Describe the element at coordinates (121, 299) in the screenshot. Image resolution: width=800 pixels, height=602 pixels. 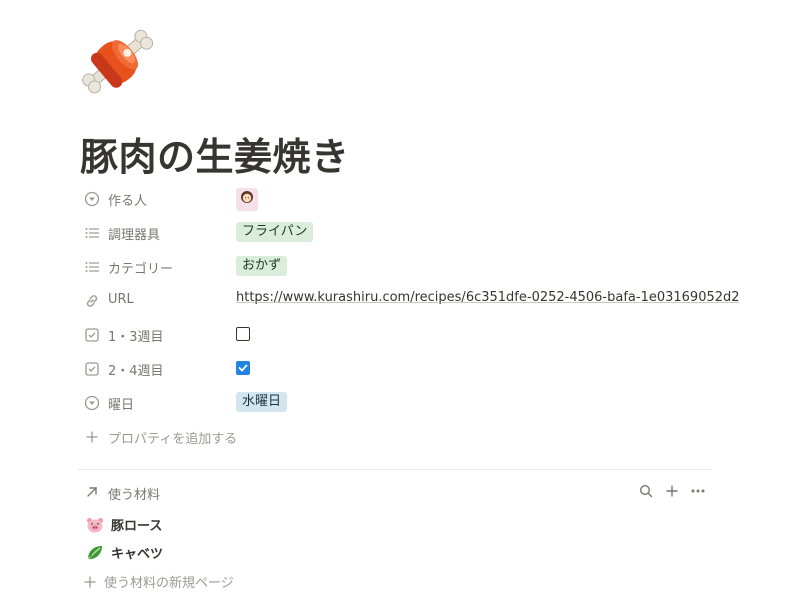
I see `property-label: URL` at that location.